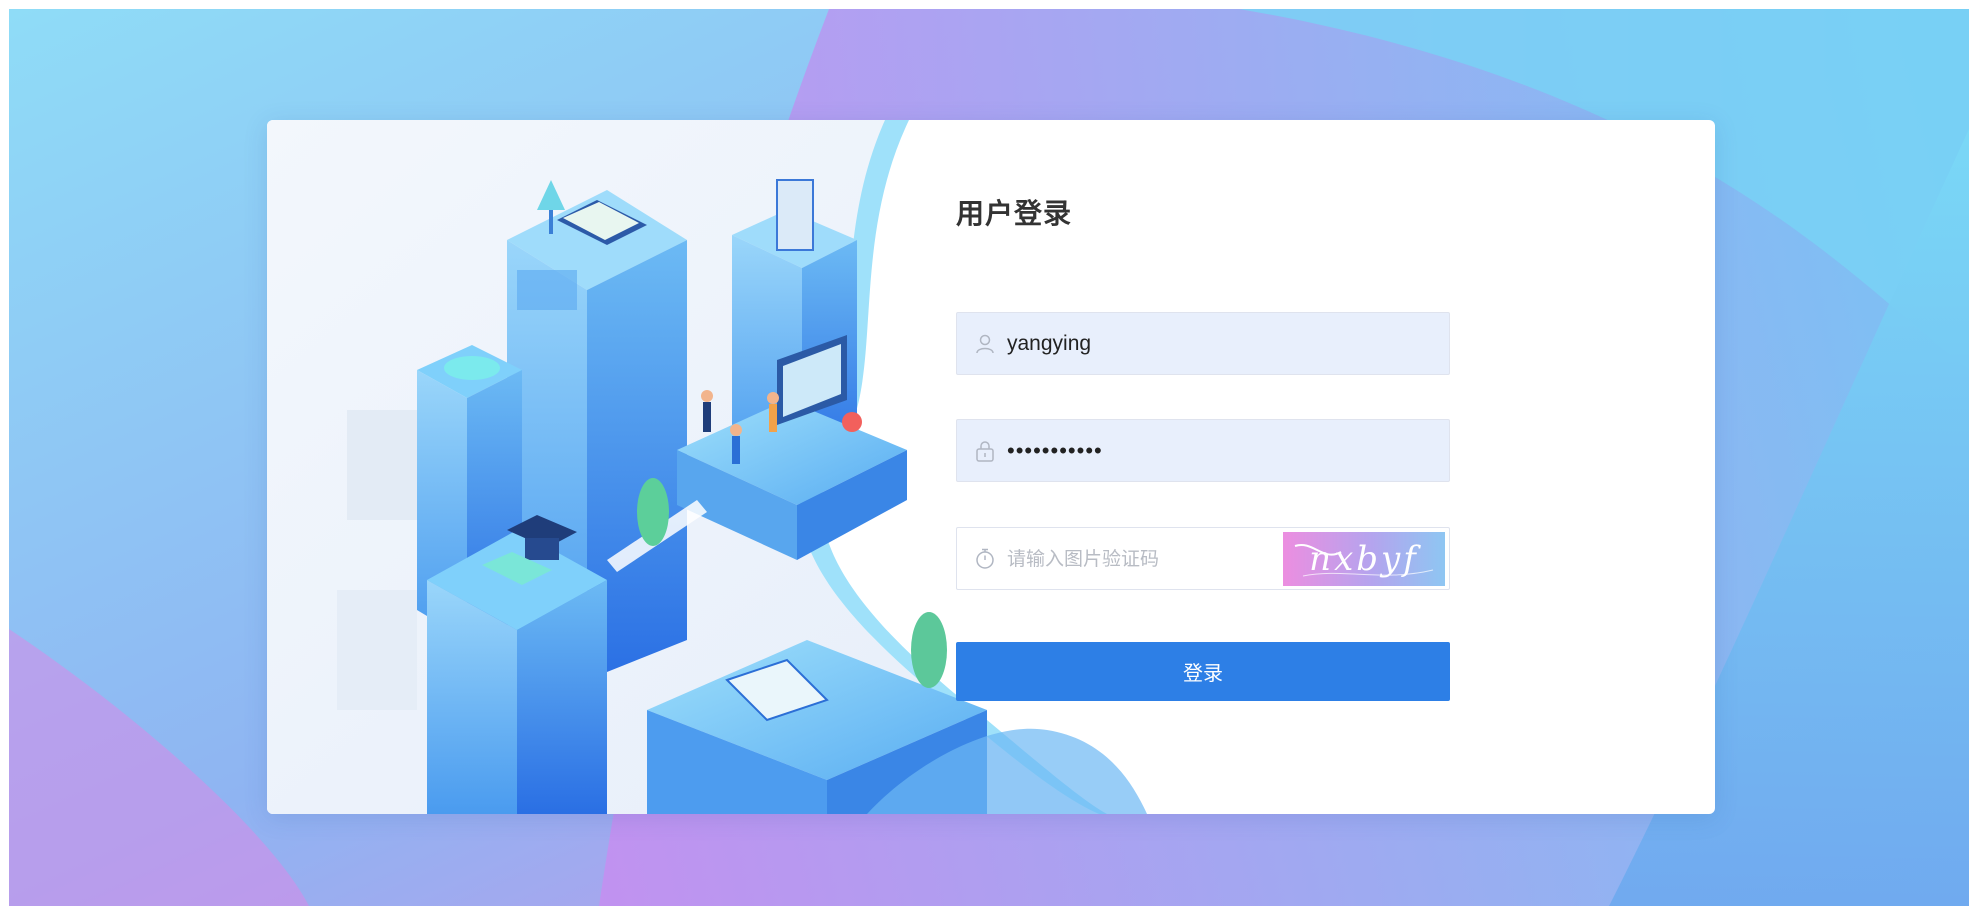  What do you see at coordinates (985, 451) in the screenshot?
I see `lock-icon` at bounding box center [985, 451].